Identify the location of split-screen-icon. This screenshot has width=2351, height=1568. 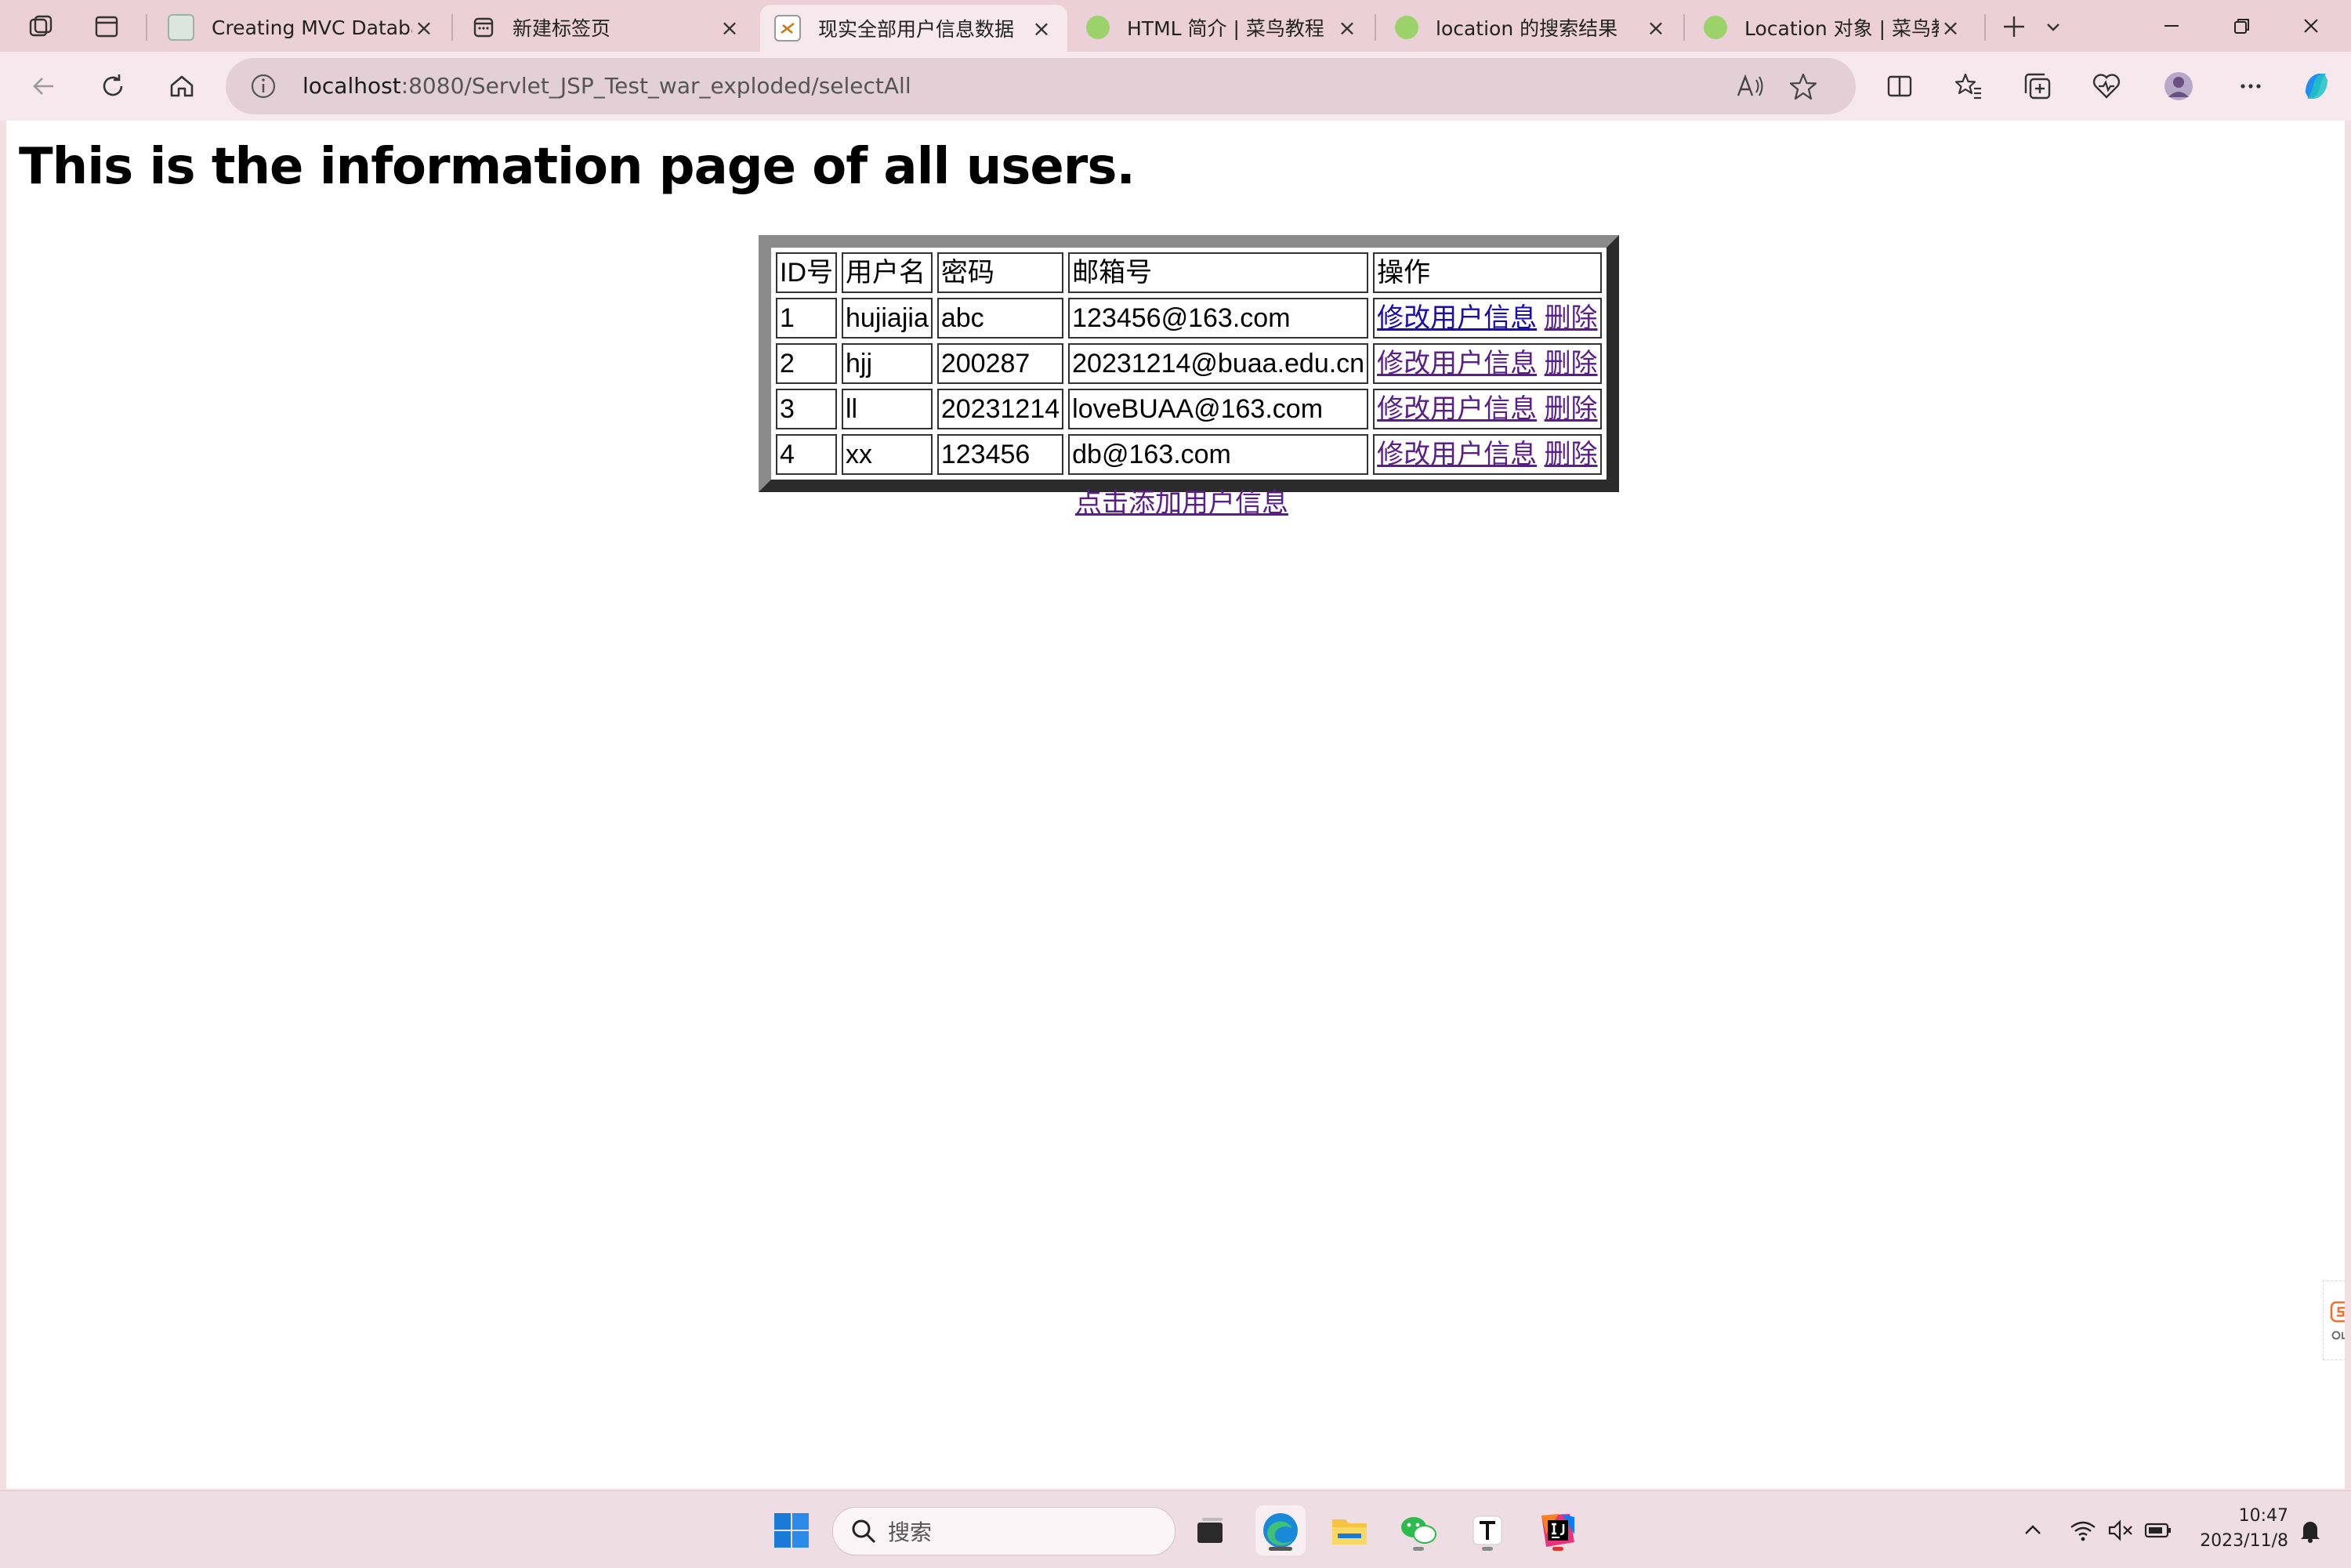
(1899, 86).